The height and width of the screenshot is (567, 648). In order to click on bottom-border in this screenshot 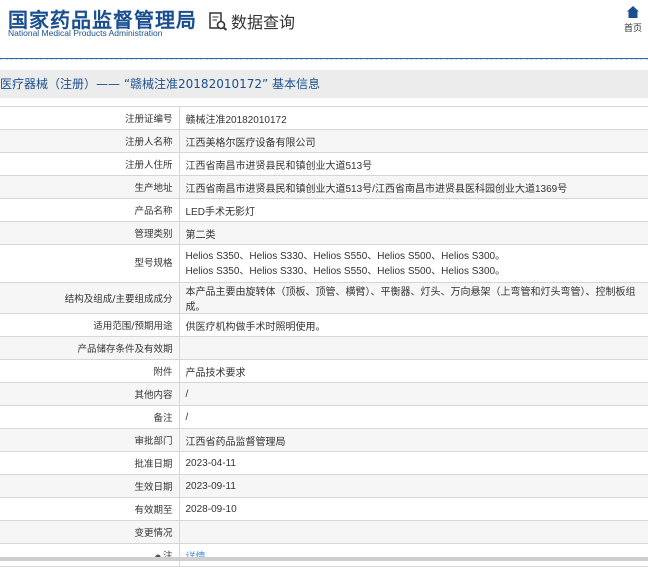, I will do `click(324, 559)`.